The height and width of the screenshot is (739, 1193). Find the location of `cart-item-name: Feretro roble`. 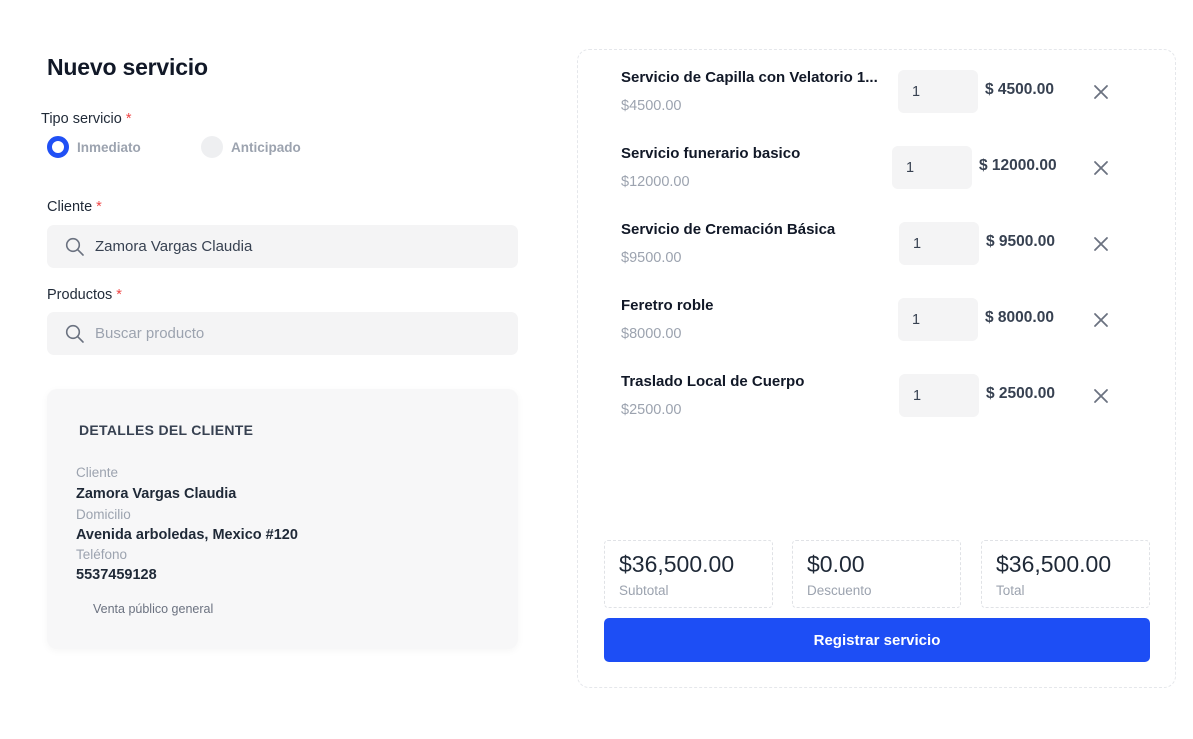

cart-item-name: Feretro roble is located at coordinates (667, 305).